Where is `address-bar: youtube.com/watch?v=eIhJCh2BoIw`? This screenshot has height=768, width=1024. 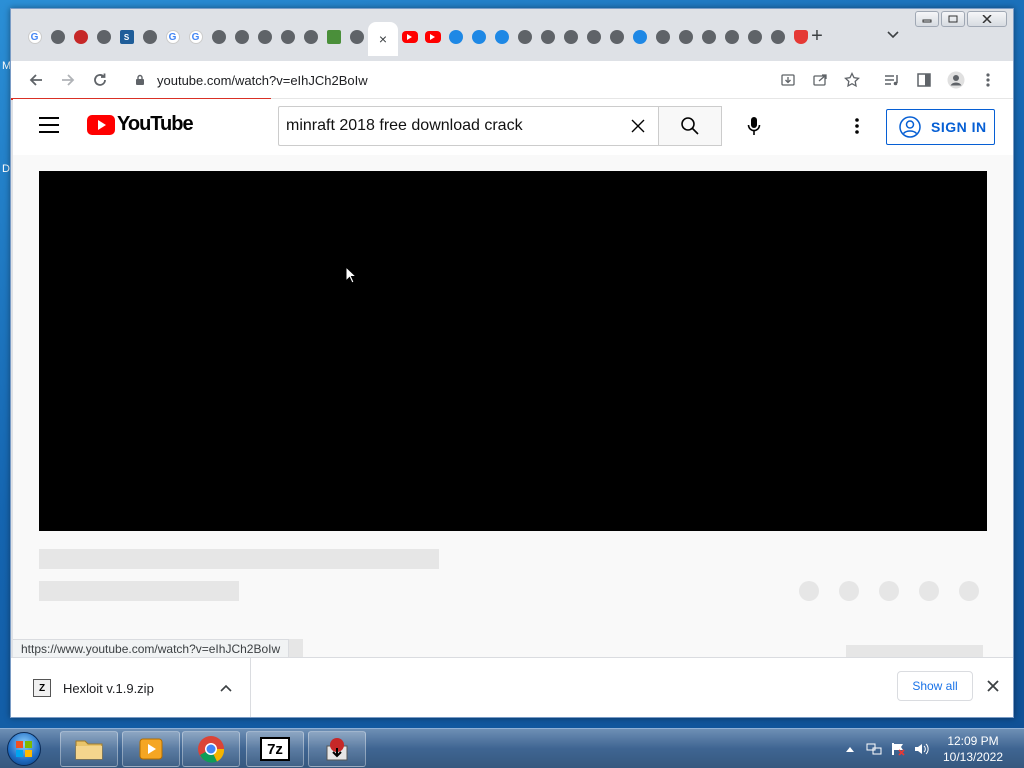
address-bar: youtube.com/watch?v=eIhJCh2BoIw is located at coordinates (499, 80).